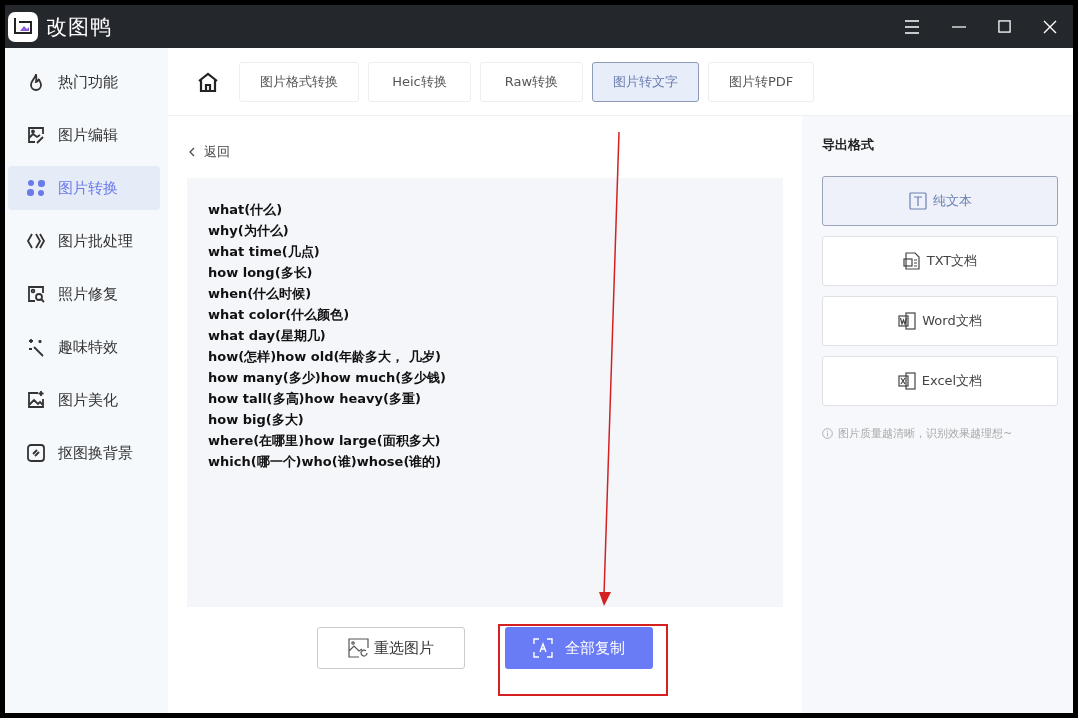  What do you see at coordinates (36, 241) in the screenshot?
I see `chevrons-icon` at bounding box center [36, 241].